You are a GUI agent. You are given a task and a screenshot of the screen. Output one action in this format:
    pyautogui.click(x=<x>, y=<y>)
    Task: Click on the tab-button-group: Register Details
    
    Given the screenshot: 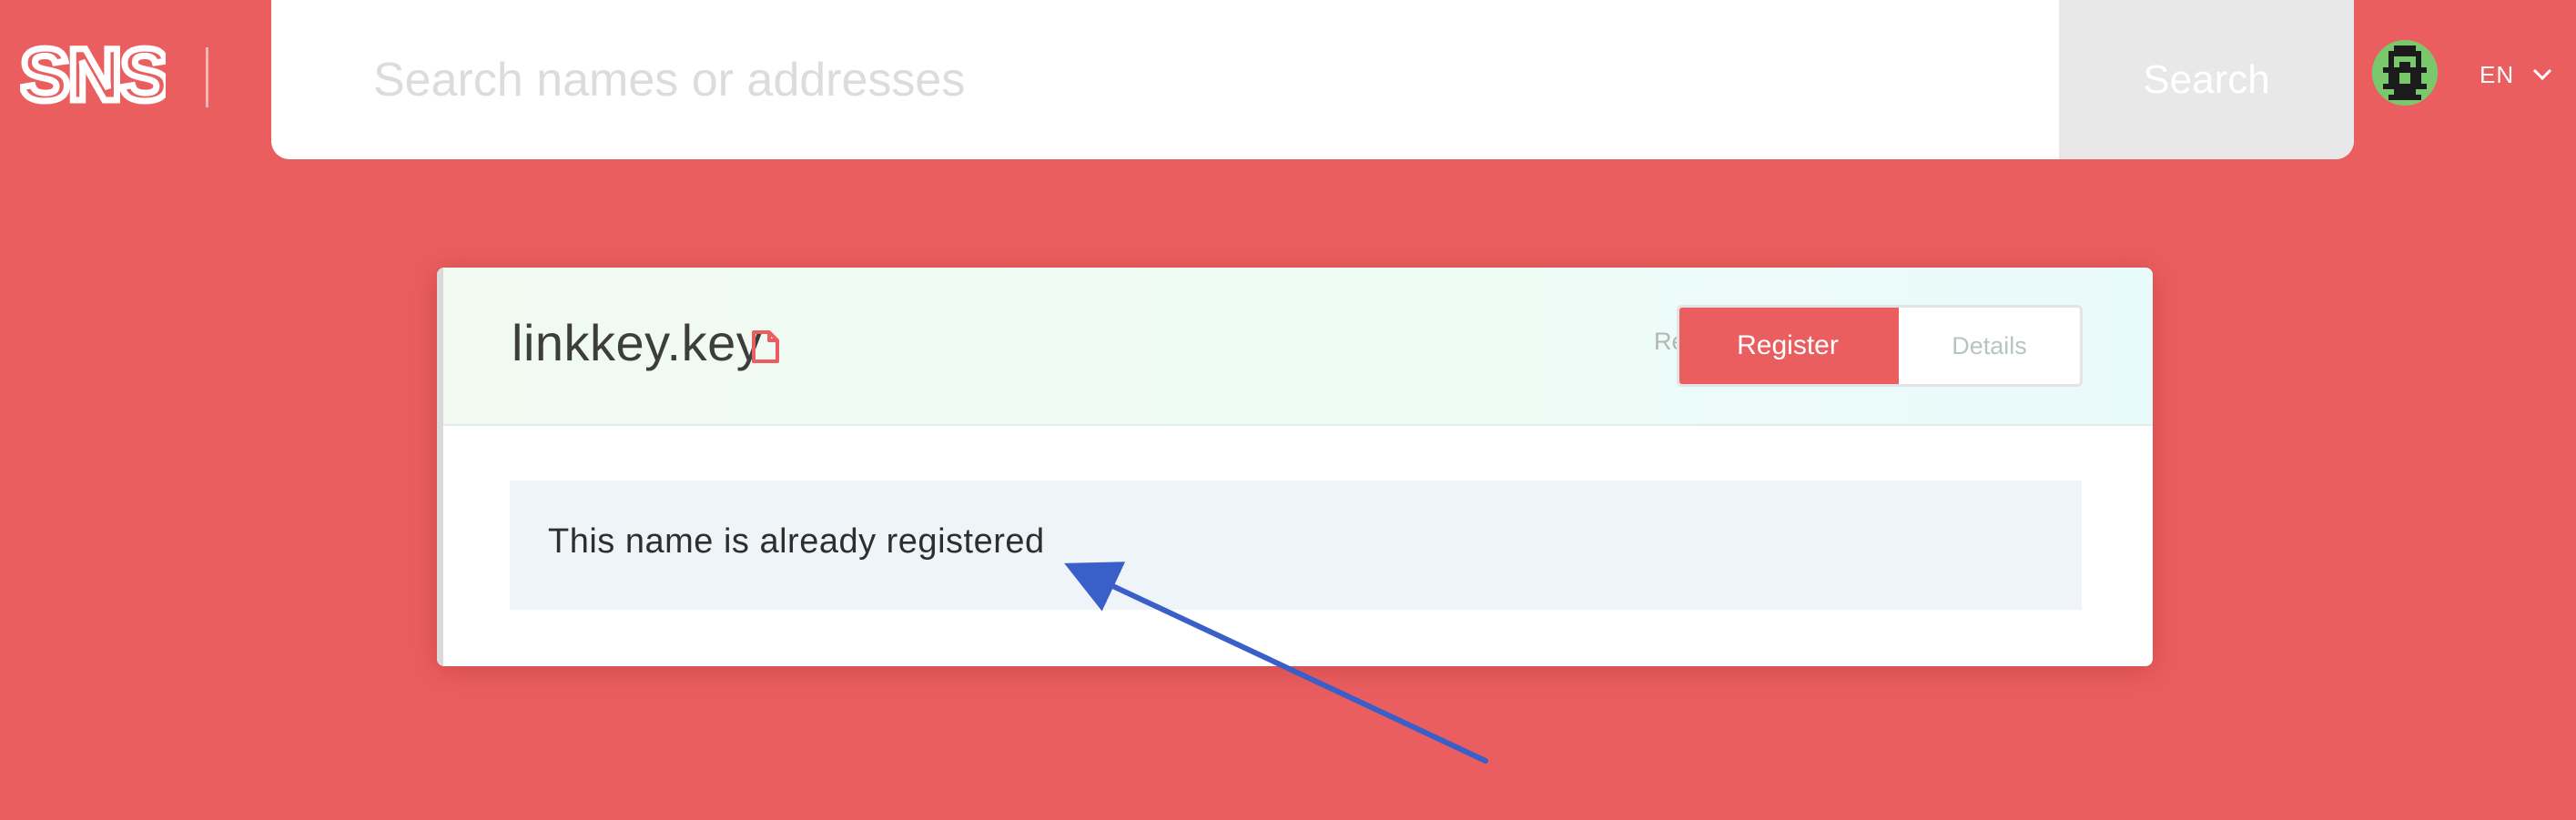 What is the action you would take?
    pyautogui.click(x=1880, y=346)
    